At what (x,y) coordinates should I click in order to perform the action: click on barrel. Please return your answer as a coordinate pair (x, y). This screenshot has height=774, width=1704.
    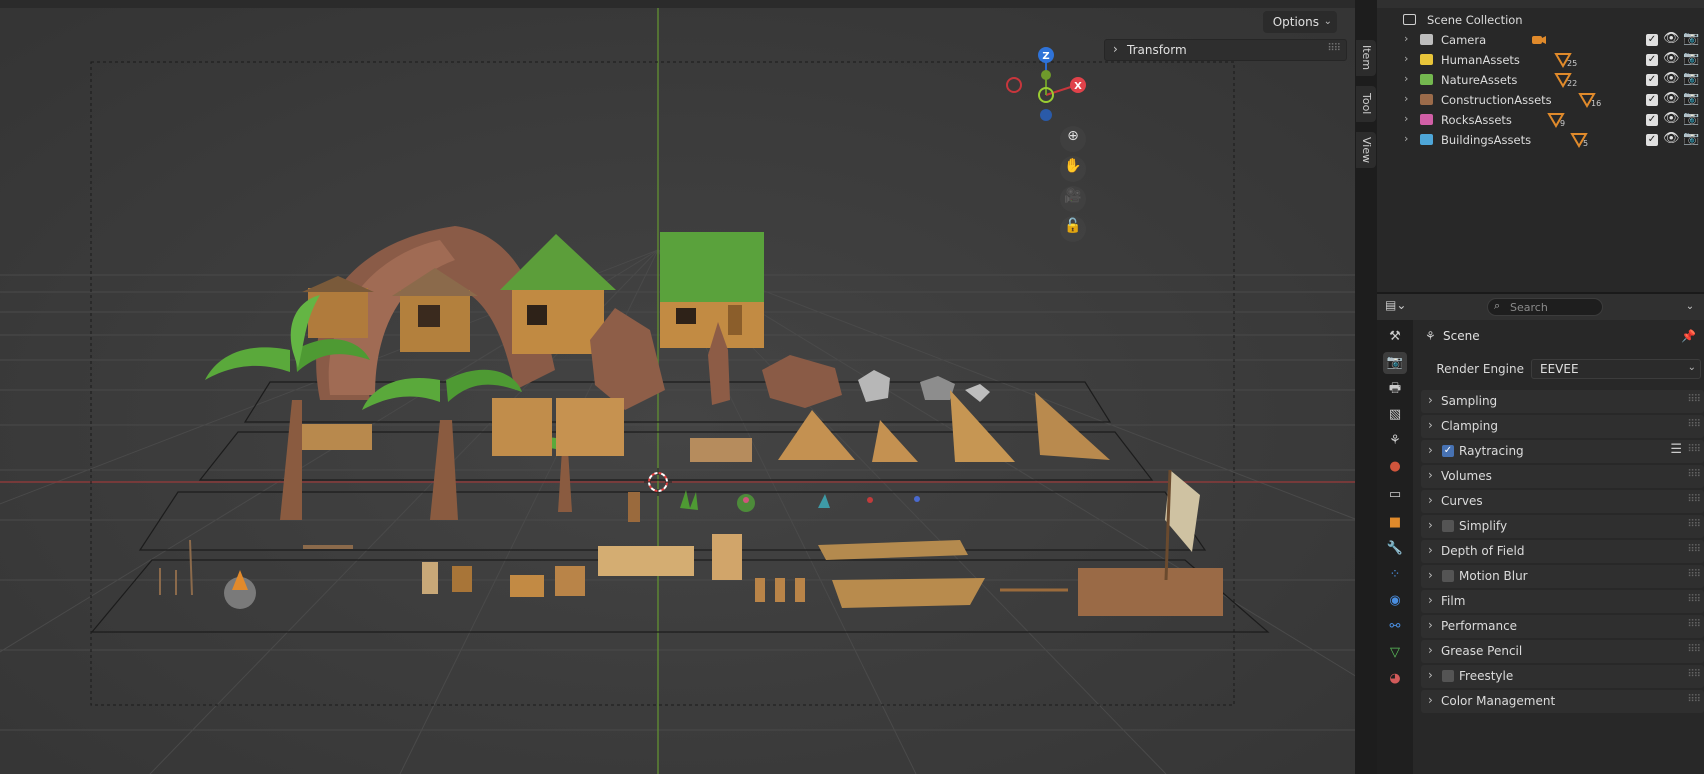
    Looking at the image, I should click on (462, 579).